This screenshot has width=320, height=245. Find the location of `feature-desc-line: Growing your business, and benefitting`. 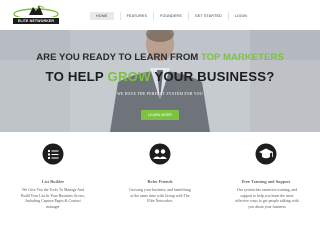

feature-desc-line: Growing your business, and benefitting is located at coordinates (160, 190).